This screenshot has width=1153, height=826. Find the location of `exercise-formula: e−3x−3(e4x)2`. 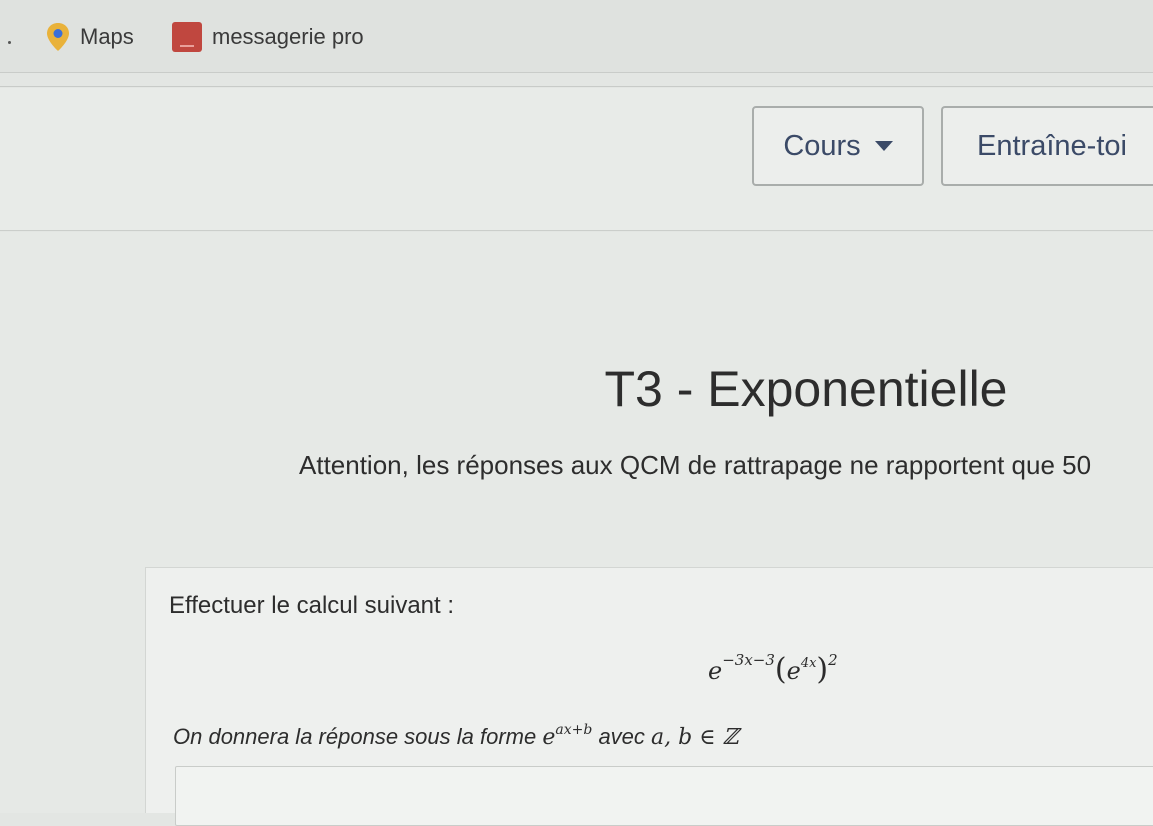

exercise-formula: e−3x−3(e4x)2 is located at coordinates (773, 669).